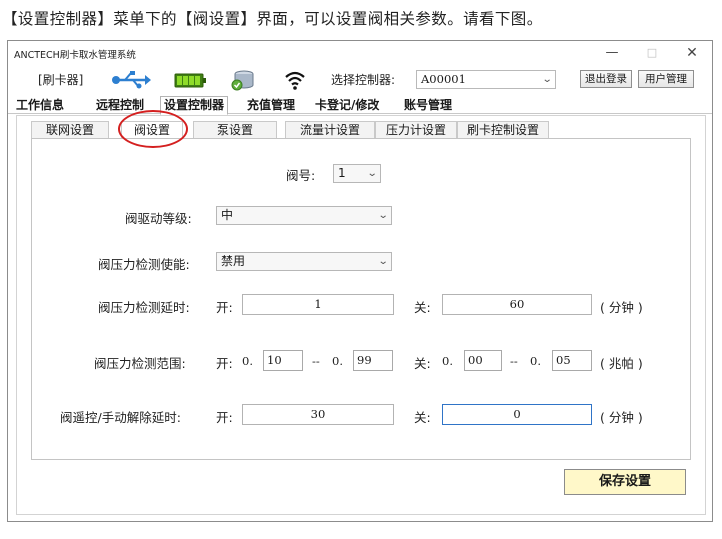 Image resolution: width=722 pixels, height=539 pixels. Describe the element at coordinates (224, 307) in the screenshot. I see `pressure-delay-open-label: 开:` at that location.